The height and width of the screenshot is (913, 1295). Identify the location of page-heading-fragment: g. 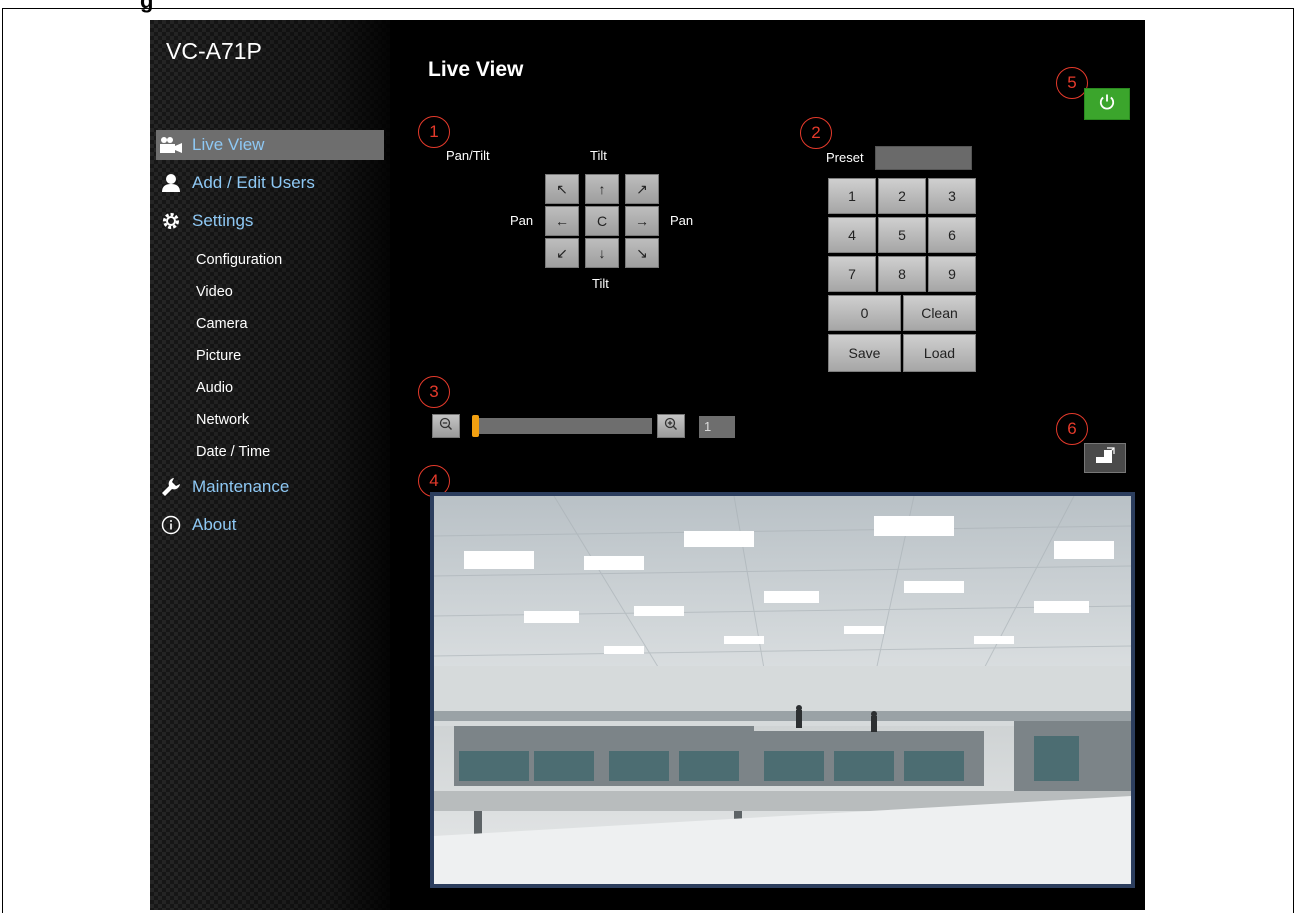
(147, 6).